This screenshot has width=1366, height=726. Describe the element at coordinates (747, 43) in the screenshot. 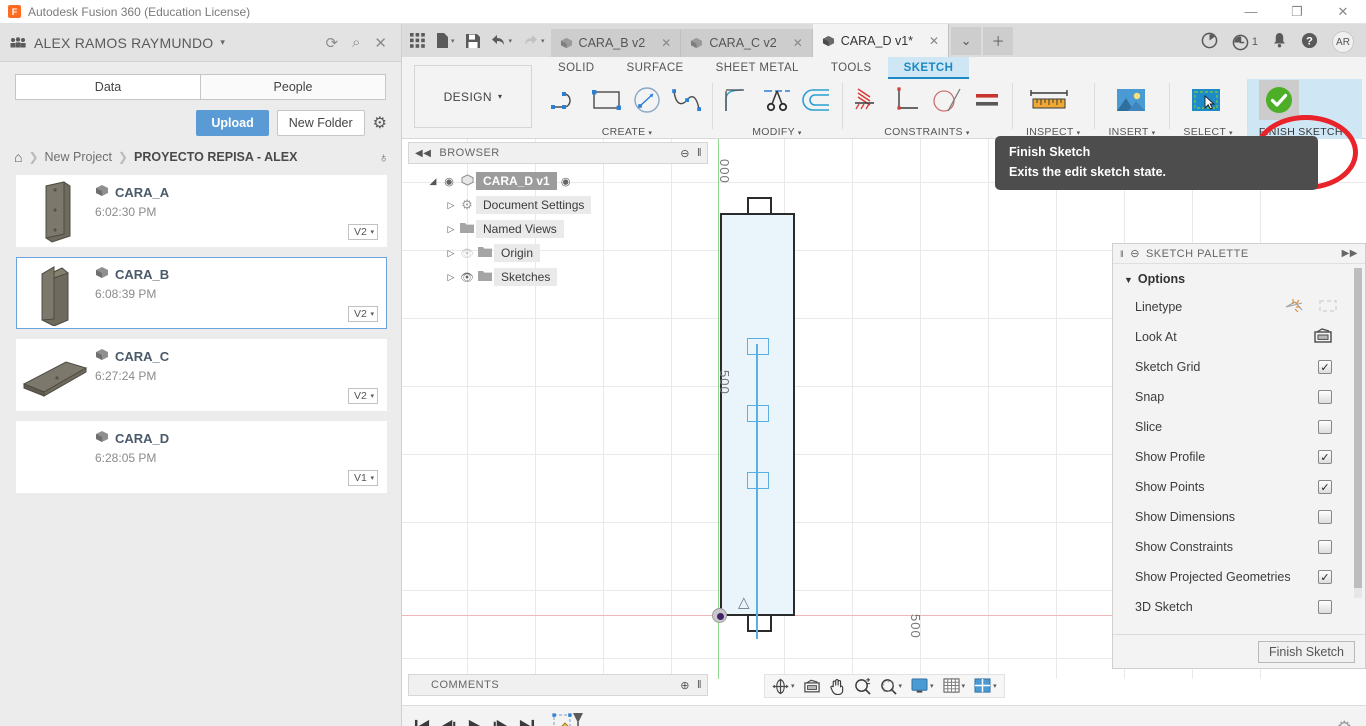

I see `document-tab-cara-c: CARA_C v2 ✕` at that location.